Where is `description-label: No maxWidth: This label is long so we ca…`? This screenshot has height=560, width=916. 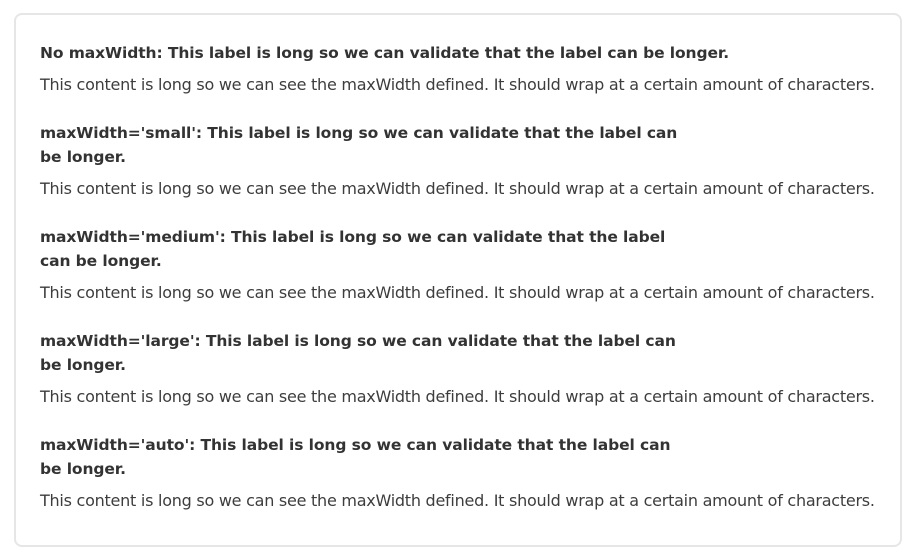
description-label: No maxWidth: This label is long so we ca… is located at coordinates (385, 53).